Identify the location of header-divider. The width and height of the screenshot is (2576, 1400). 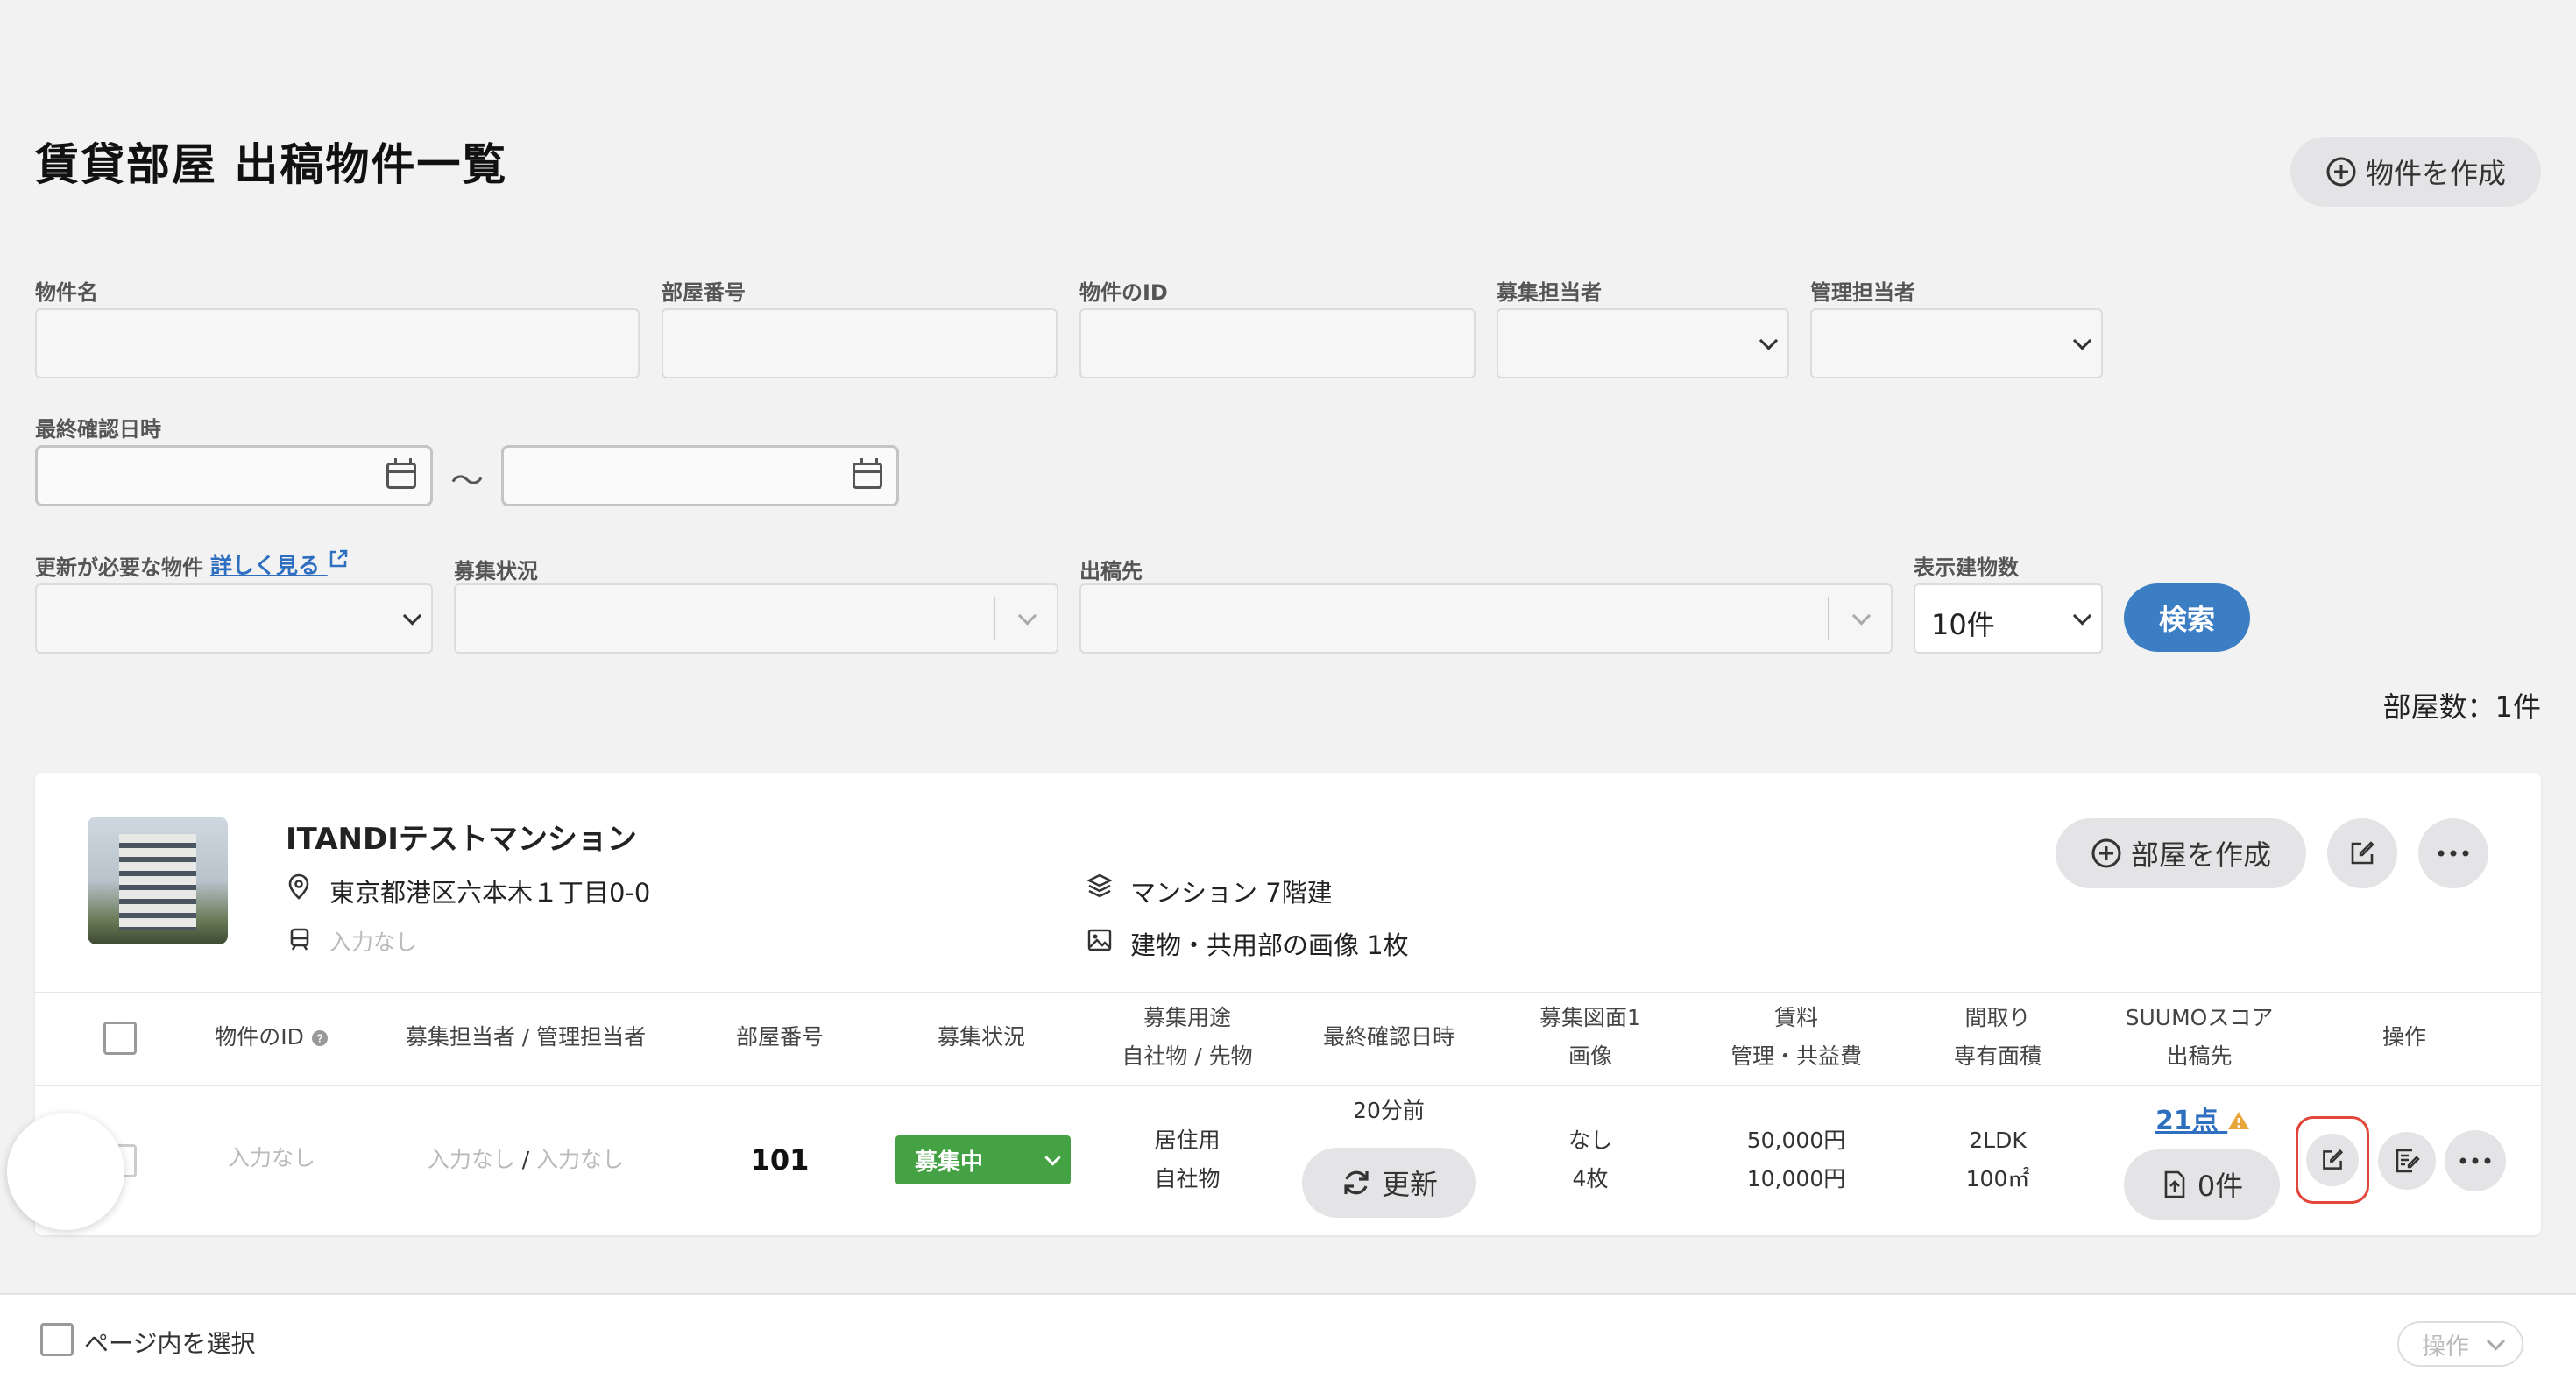
(1288, 1085).